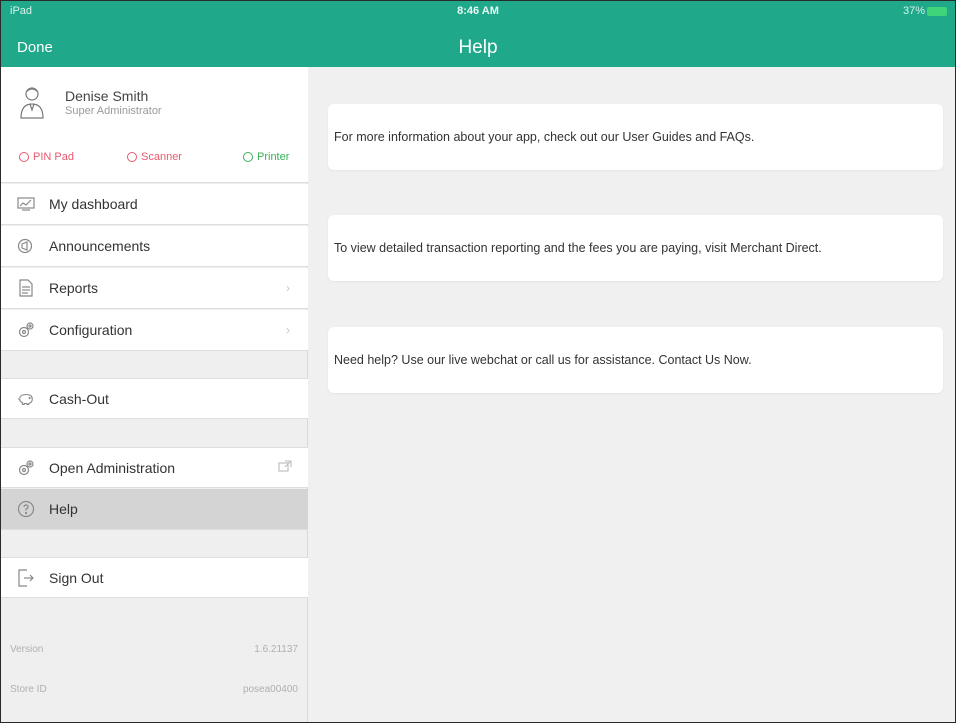 Image resolution: width=956 pixels, height=723 pixels. Describe the element at coordinates (107, 96) in the screenshot. I see `user-name: Denise Smith` at that location.